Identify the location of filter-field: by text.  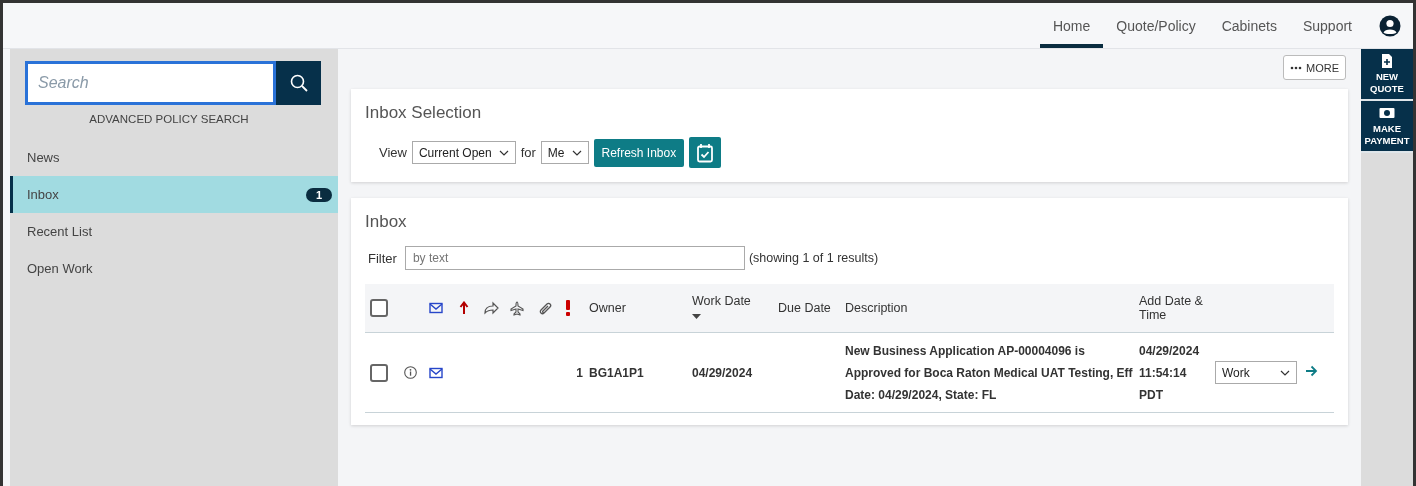
(574, 258).